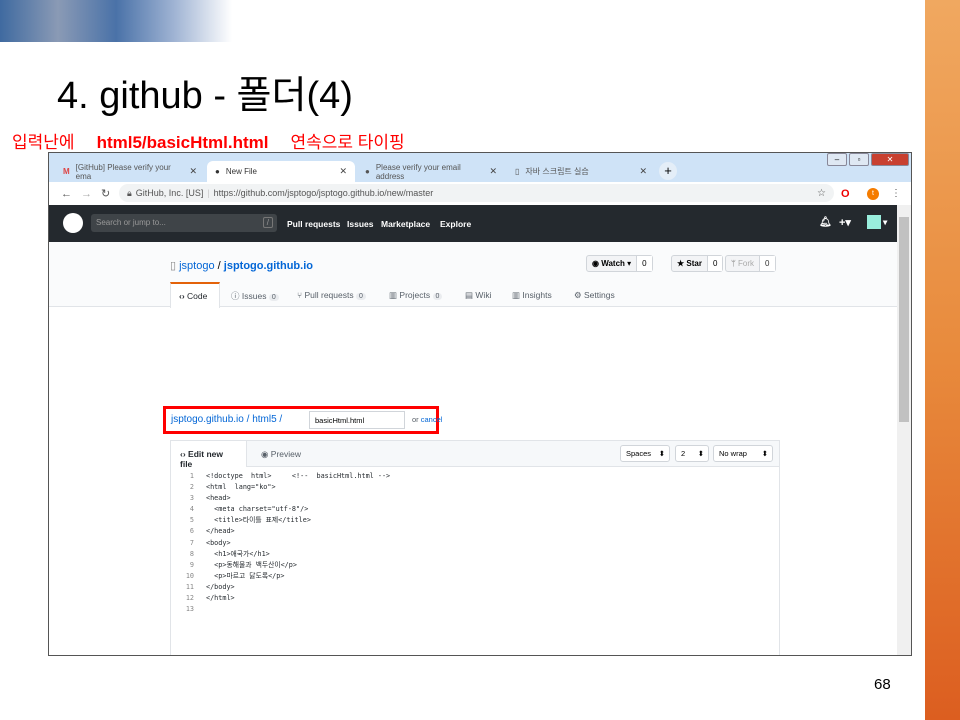  I want to click on line-text: <title>타이틀 표제</title>, so click(258, 520).